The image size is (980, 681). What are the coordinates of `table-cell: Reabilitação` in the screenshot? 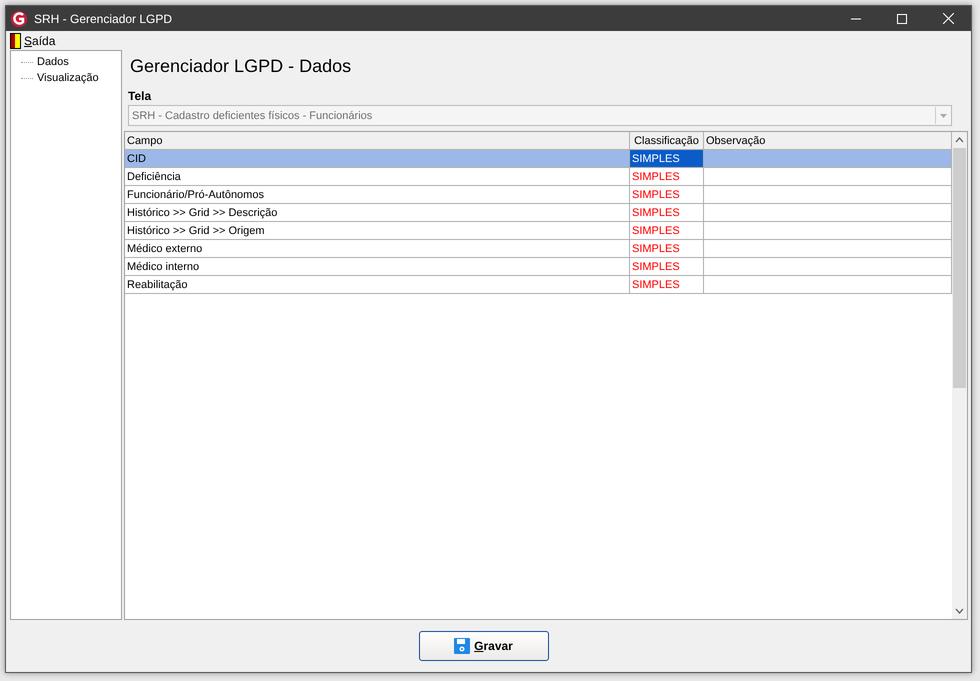 It's located at (377, 285).